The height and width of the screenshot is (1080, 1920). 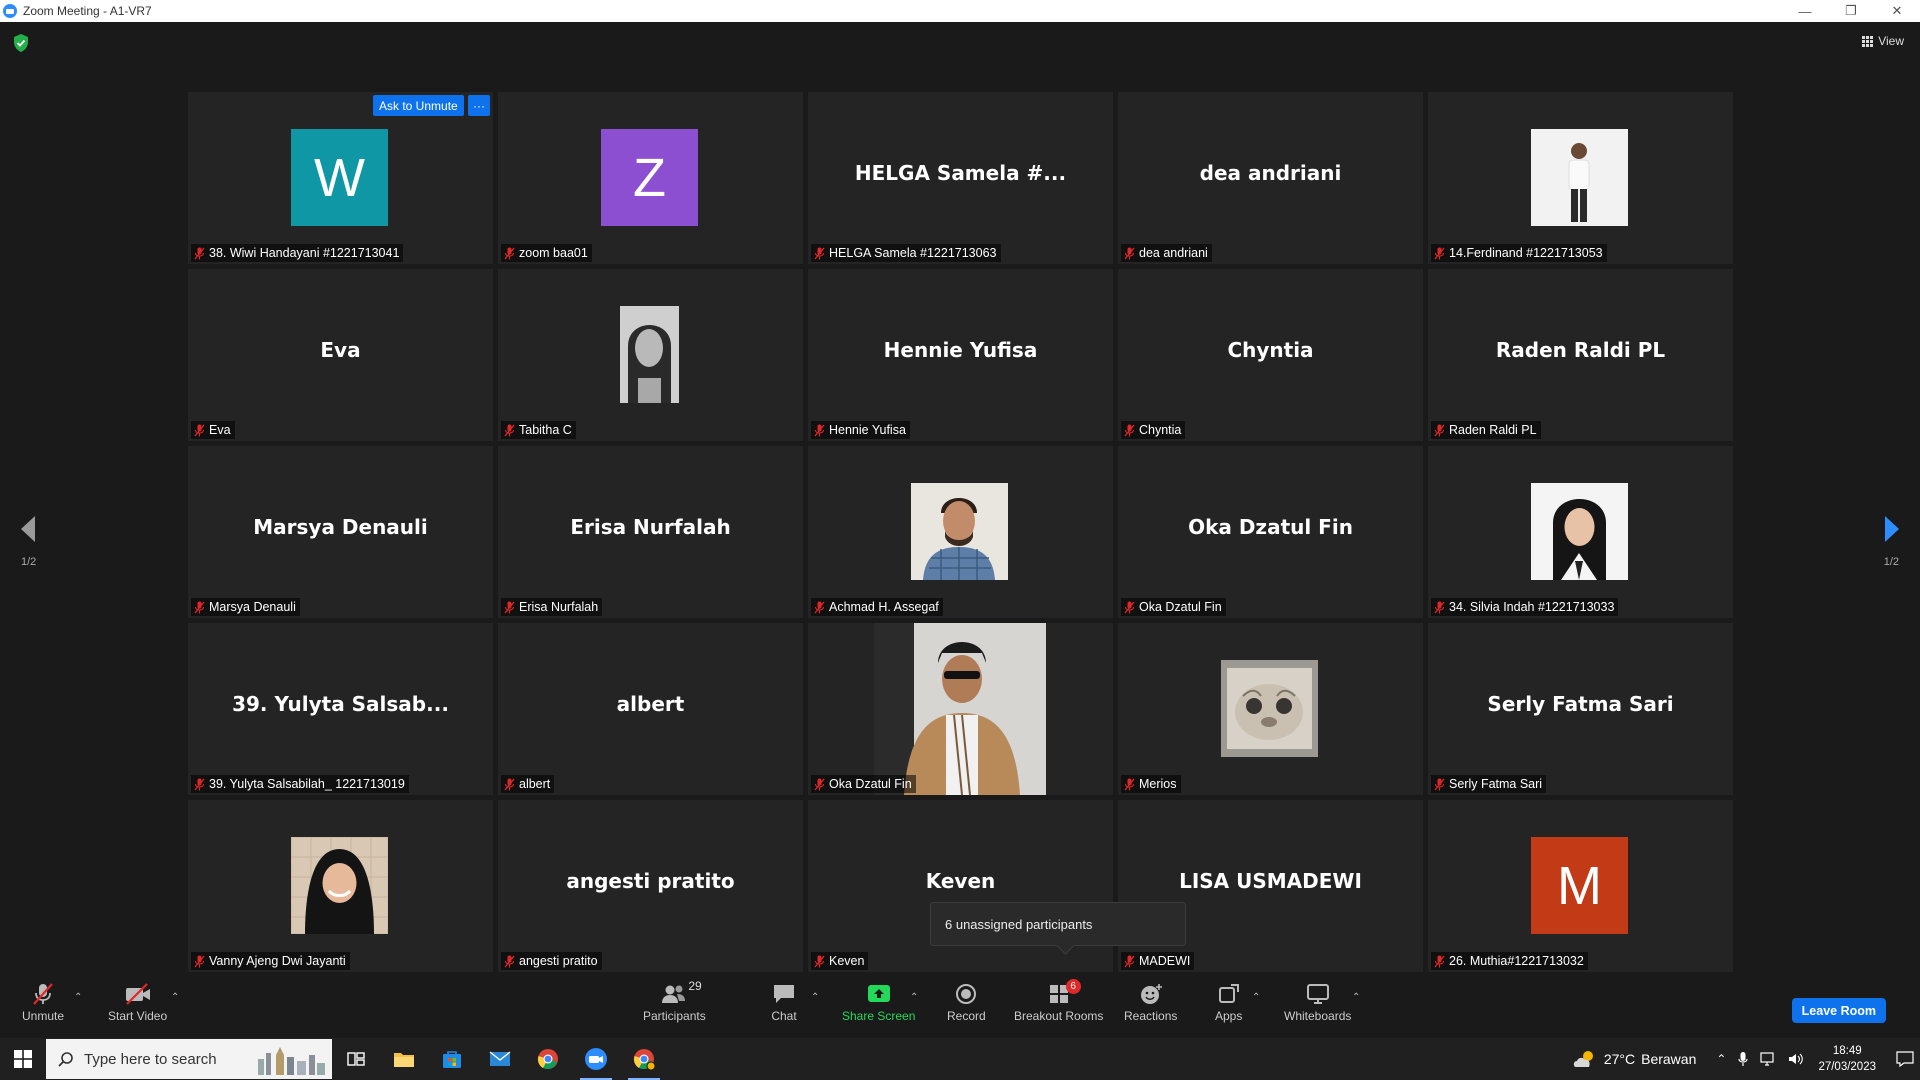 What do you see at coordinates (650, 886) in the screenshot?
I see `participant-tile: angesti pratito angesti pratito` at bounding box center [650, 886].